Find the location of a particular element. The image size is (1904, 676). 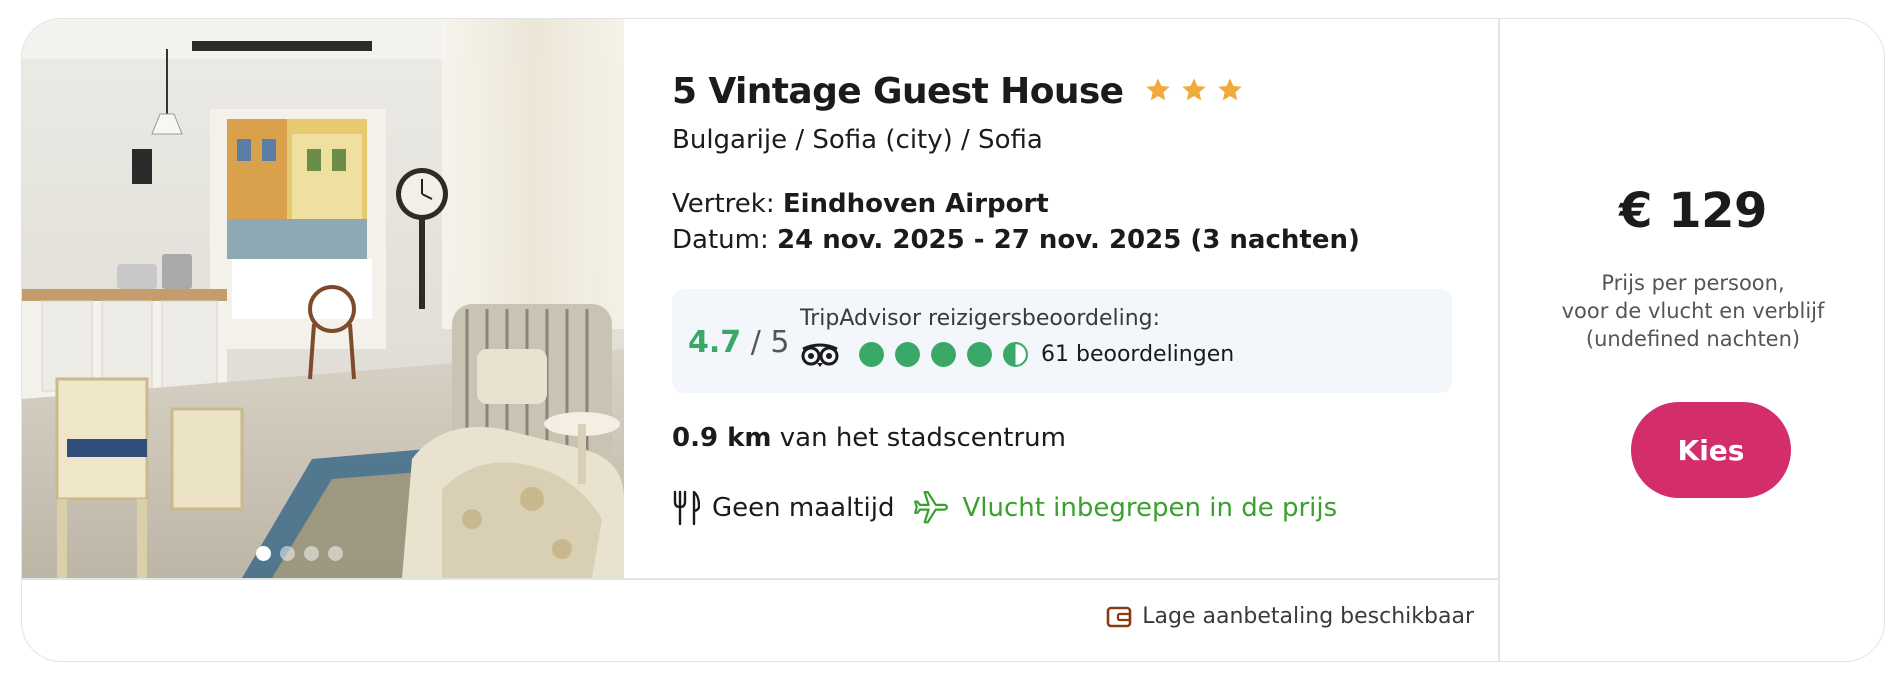

rating-bubbles is located at coordinates (943, 354).